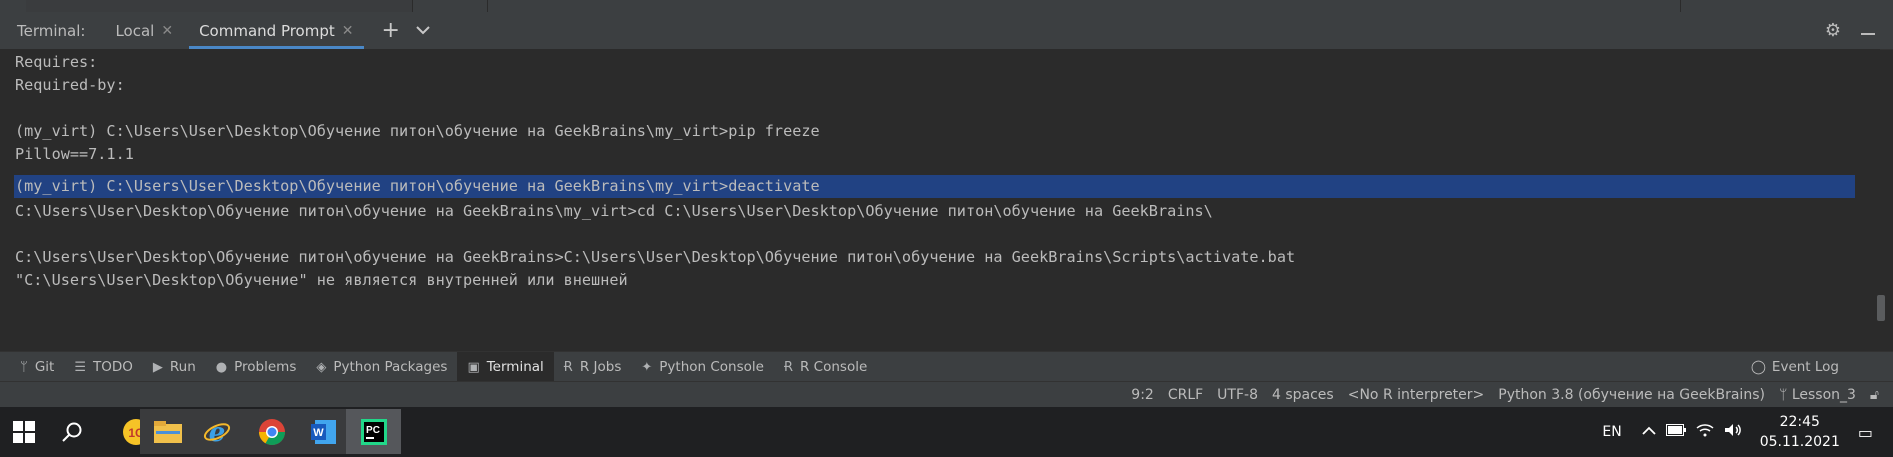 The image size is (1893, 457). I want to click on terminal-line: Required-by:, so click(70, 85).